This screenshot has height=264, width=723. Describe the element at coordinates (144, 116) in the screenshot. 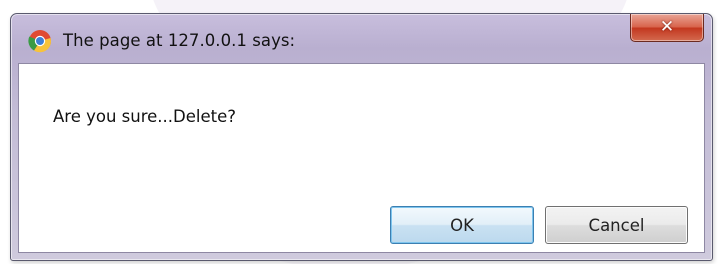

I see `dialog-message: Are you sure...Delete?` at that location.